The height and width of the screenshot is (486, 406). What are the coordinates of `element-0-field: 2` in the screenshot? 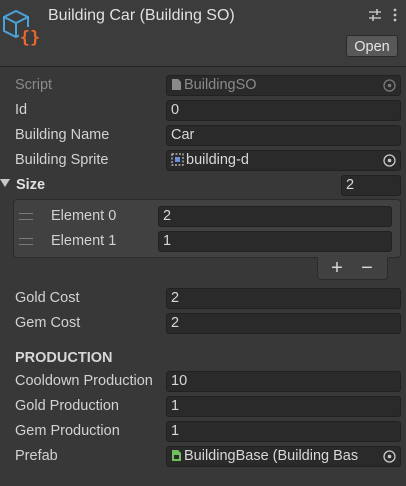 It's located at (275, 216).